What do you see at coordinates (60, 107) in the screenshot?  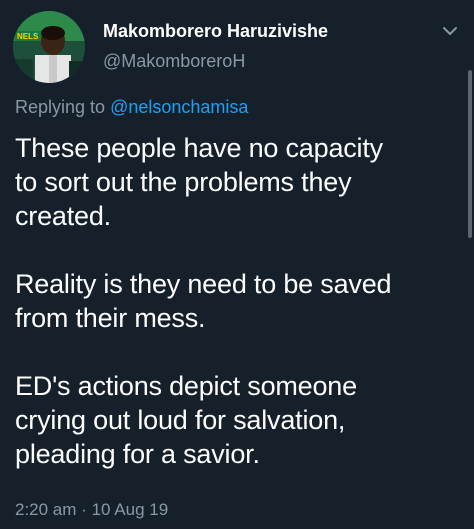 I see `replying-to-prefix: Replying to` at bounding box center [60, 107].